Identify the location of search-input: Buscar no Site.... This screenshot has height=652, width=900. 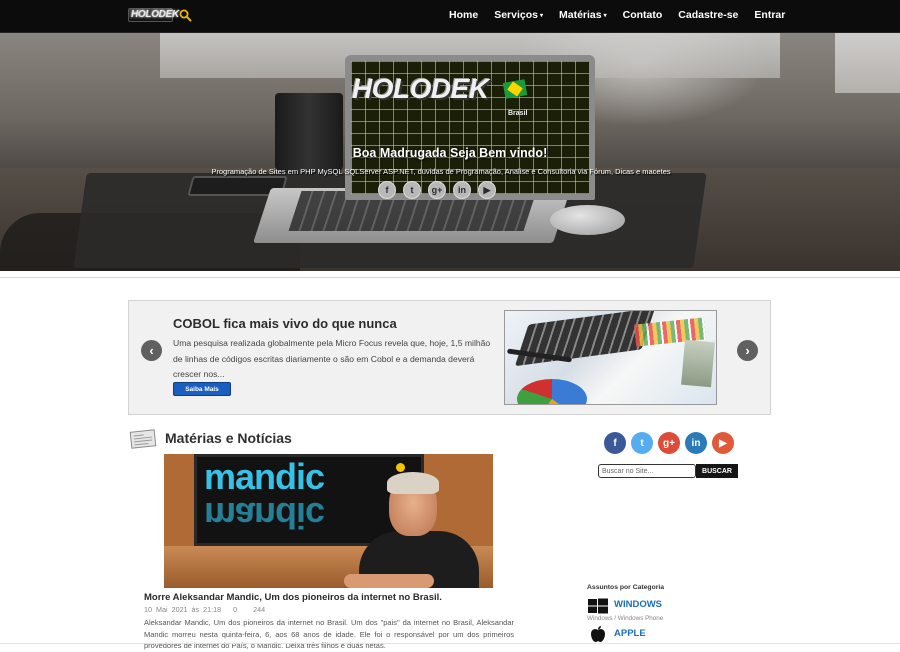
(647, 471).